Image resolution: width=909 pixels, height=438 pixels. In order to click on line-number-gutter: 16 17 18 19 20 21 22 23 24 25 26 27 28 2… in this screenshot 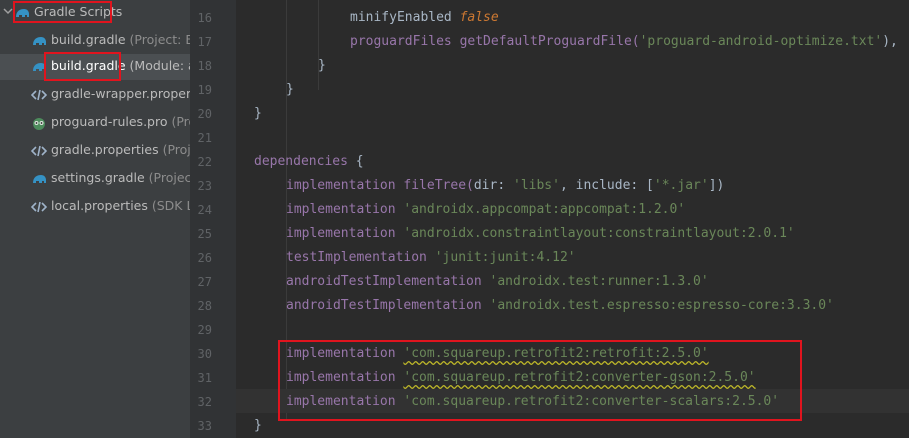, I will do `click(213, 219)`.